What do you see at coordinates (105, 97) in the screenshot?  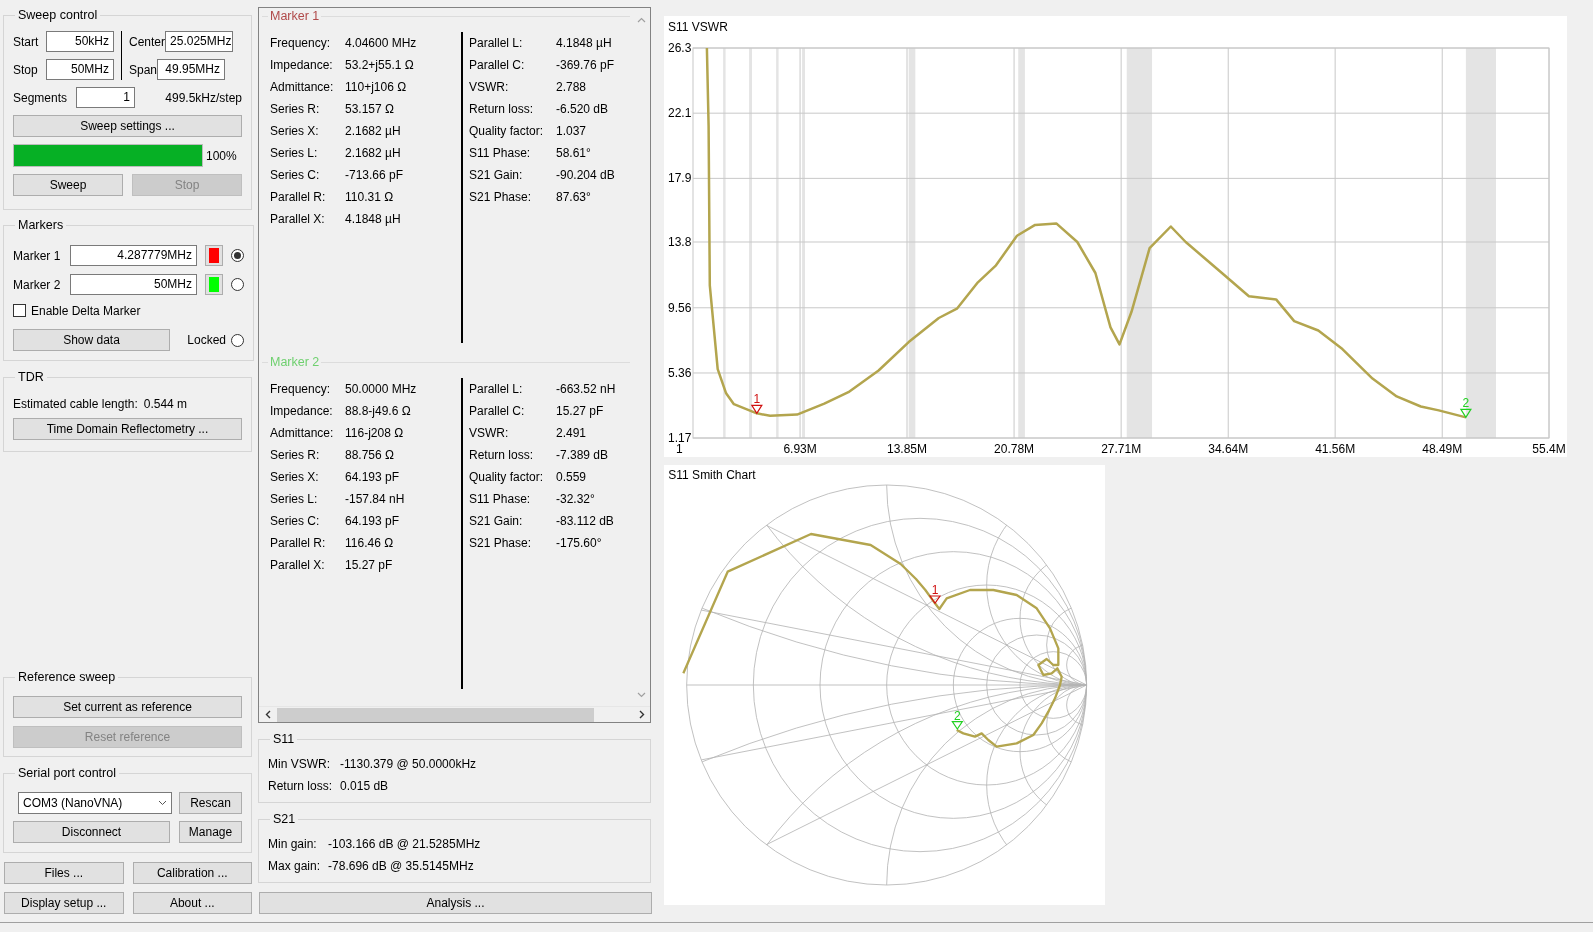 I see `input-field: 1` at bounding box center [105, 97].